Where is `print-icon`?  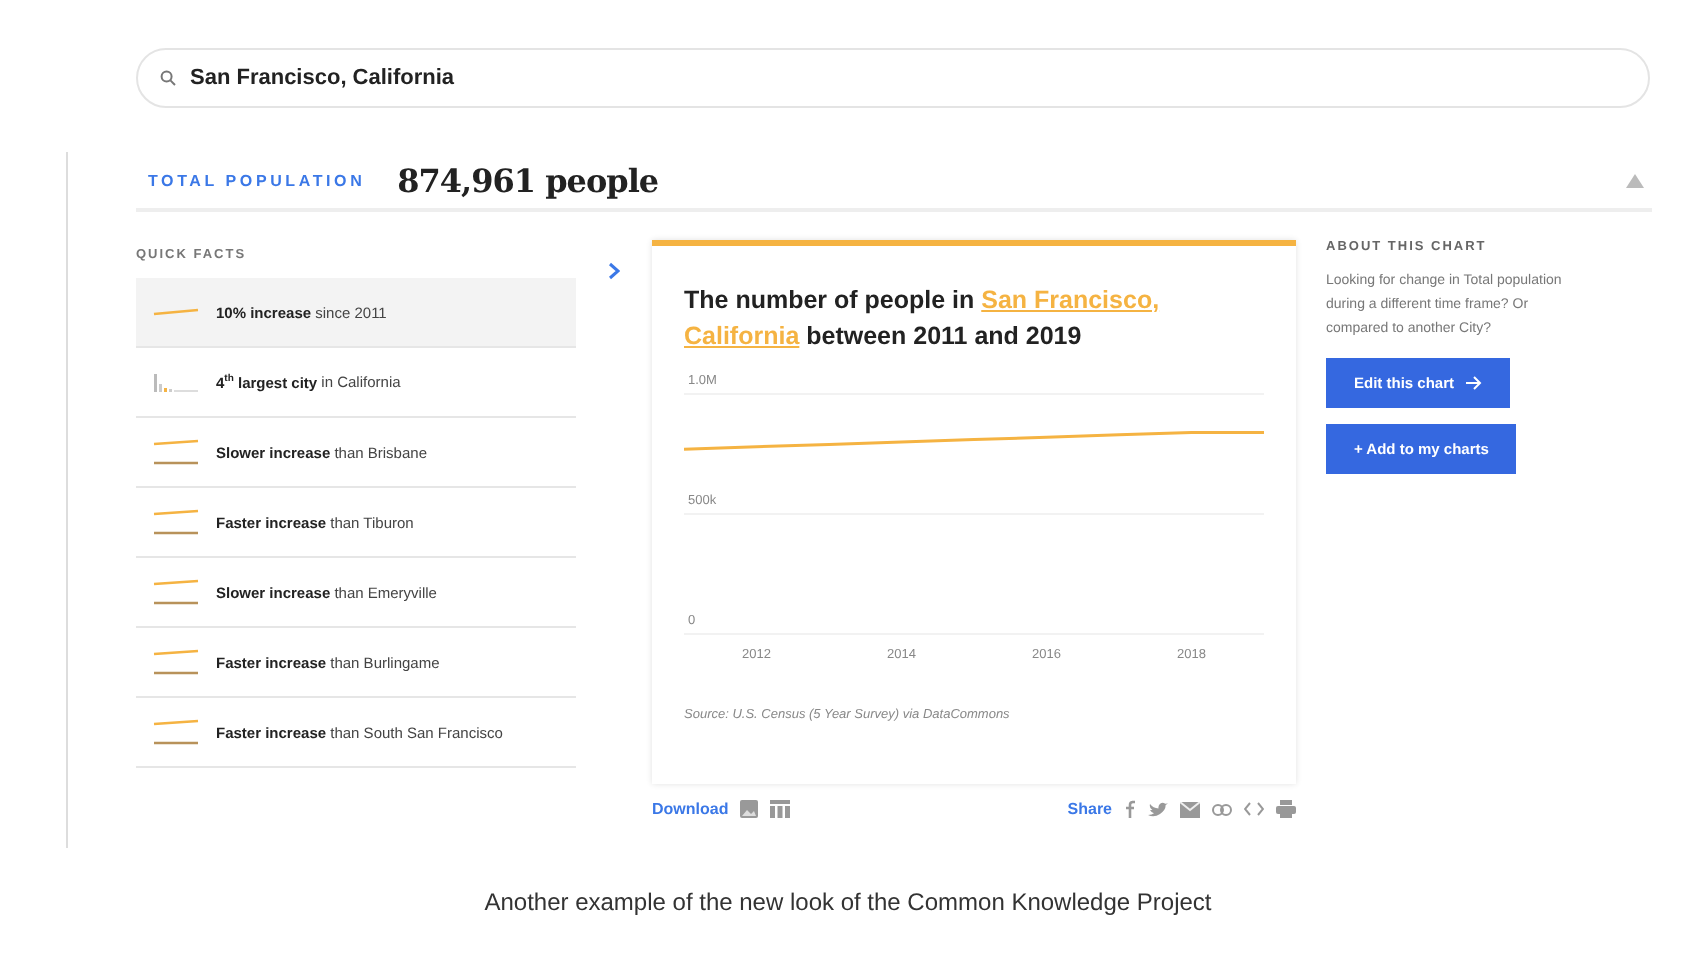 print-icon is located at coordinates (1286, 809).